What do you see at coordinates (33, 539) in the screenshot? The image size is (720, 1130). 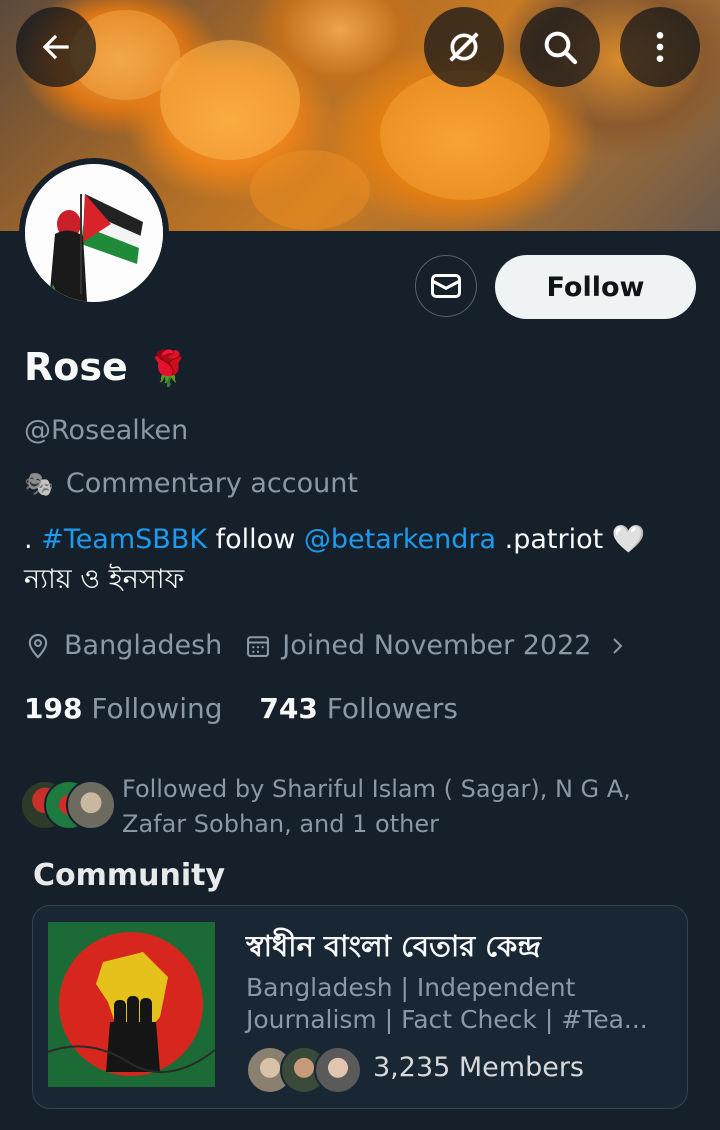 I see `bio-prefix: .` at bounding box center [33, 539].